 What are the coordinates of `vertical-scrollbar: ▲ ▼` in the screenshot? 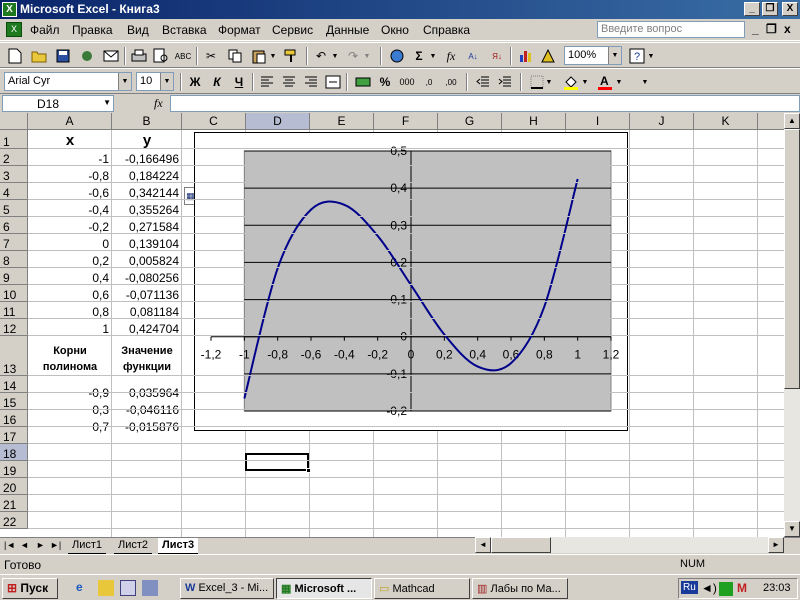 It's located at (792, 325).